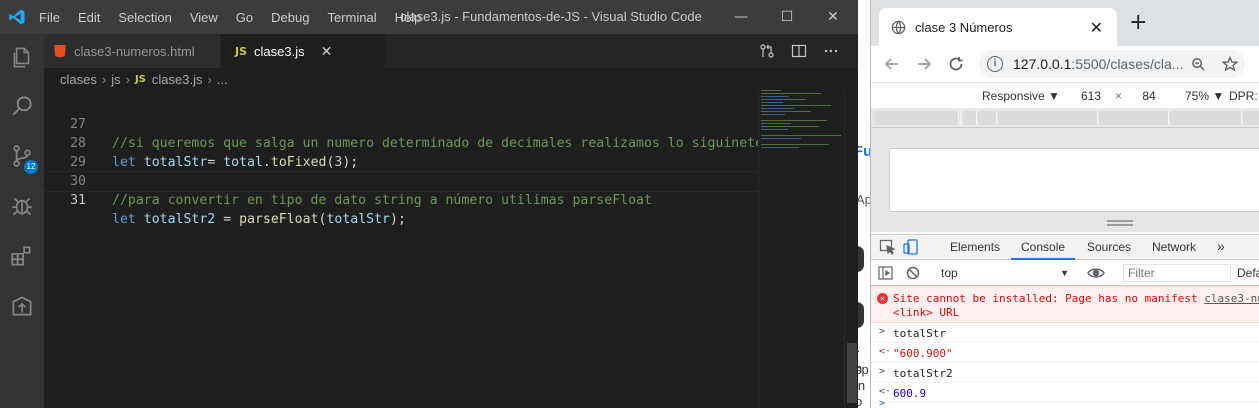 The width and height of the screenshot is (1259, 408). Describe the element at coordinates (924, 64) in the screenshot. I see `forward-icon` at that location.